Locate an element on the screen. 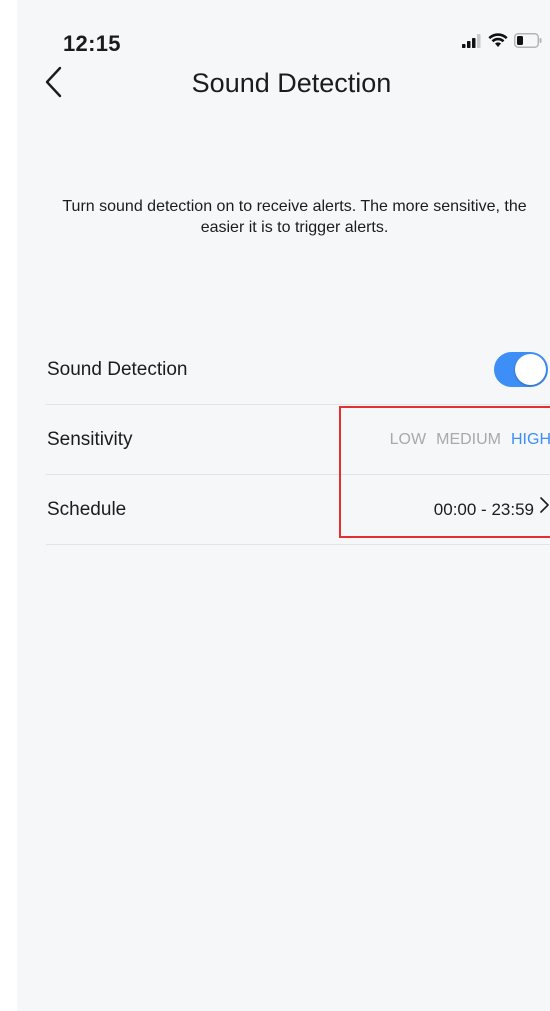 The image size is (550, 1011). page-title: Sound Detection is located at coordinates (291, 83).